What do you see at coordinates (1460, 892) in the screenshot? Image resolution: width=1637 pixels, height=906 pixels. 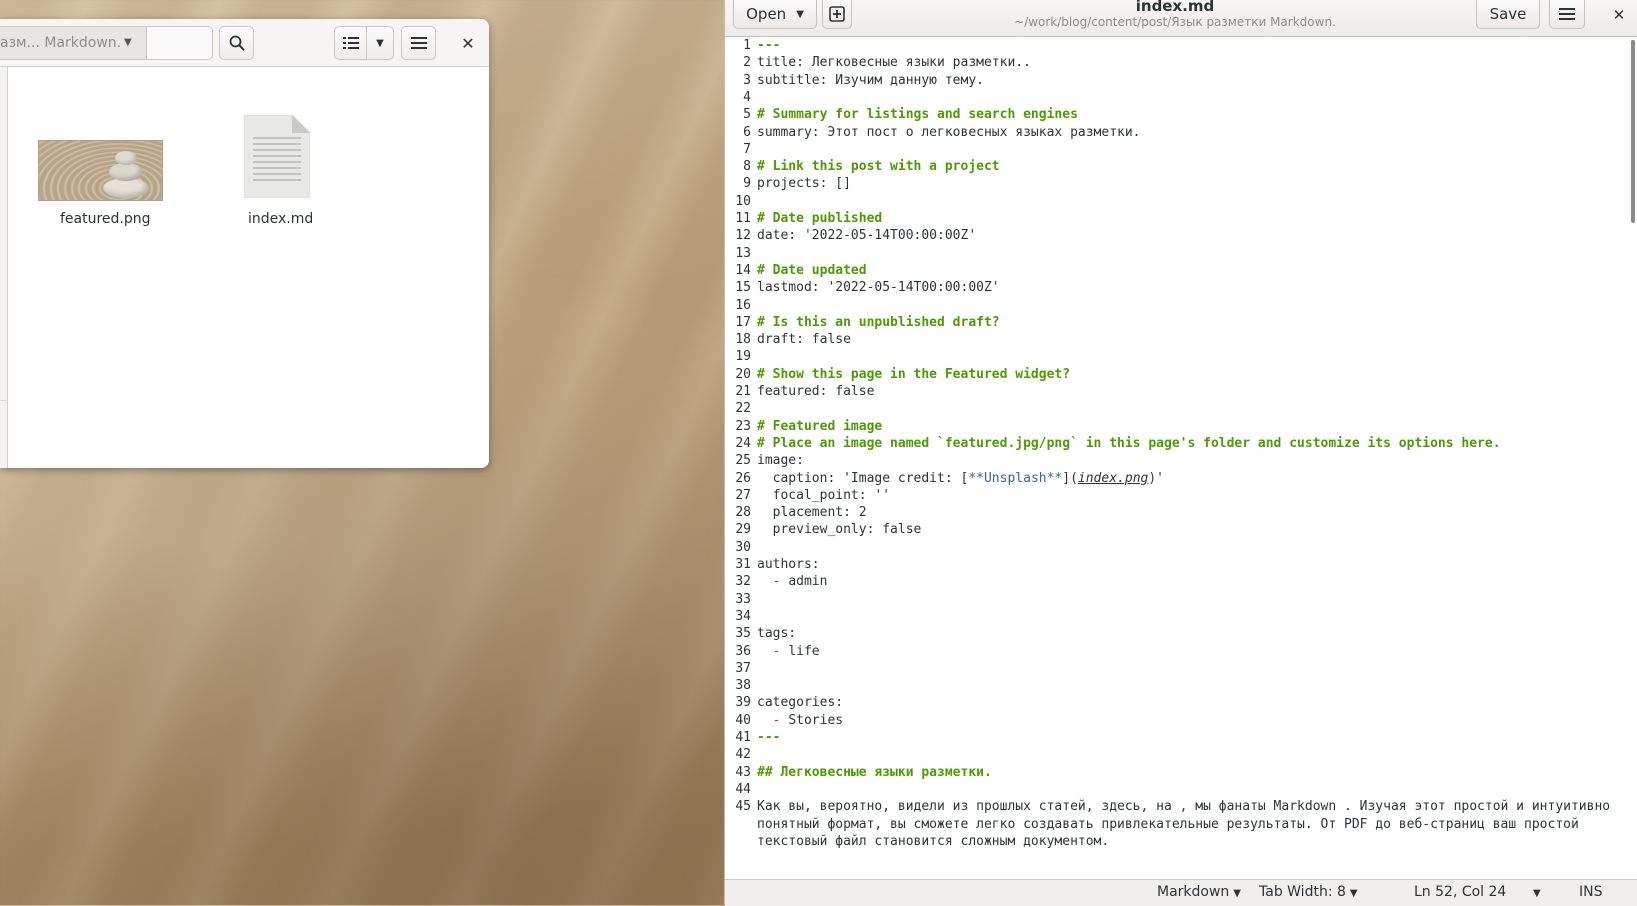 I see `cursor-position: Ln 52, Col 24` at bounding box center [1460, 892].